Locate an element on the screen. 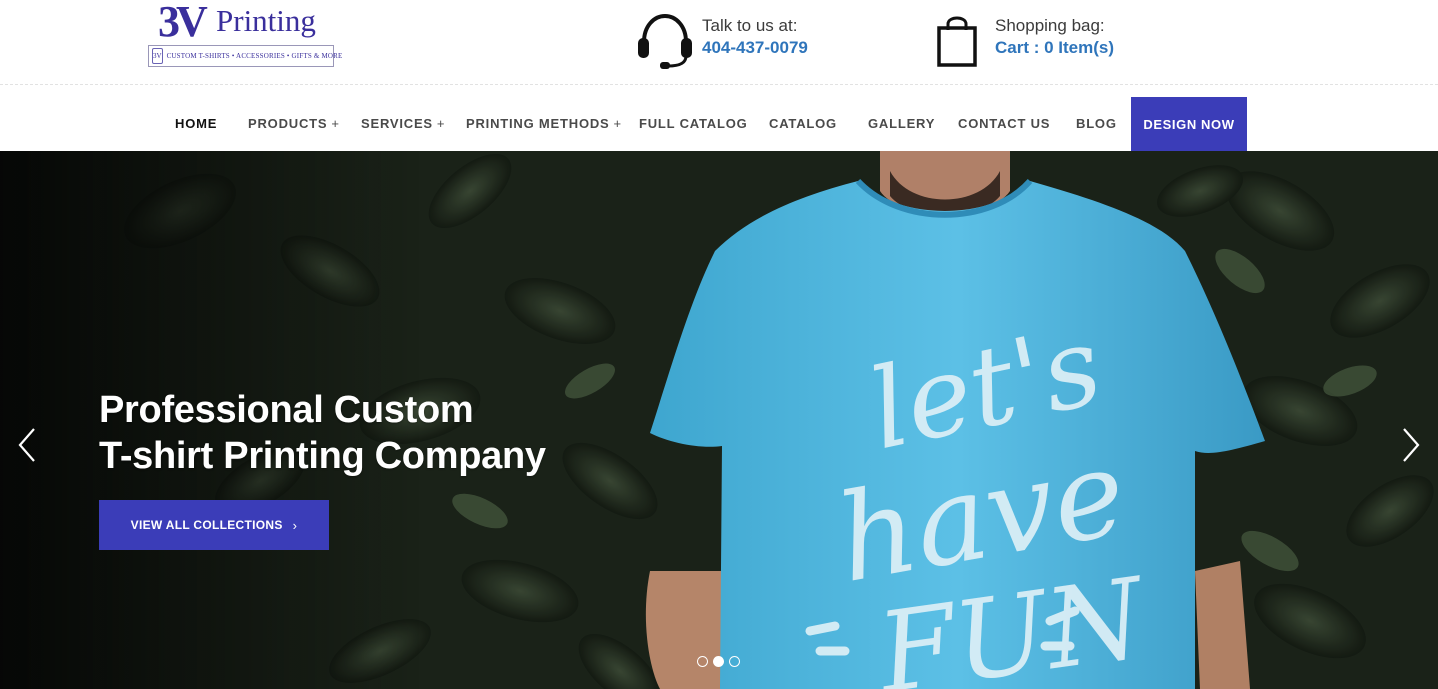  nav-full-catalog: FULL CATALOG is located at coordinates (693, 124).